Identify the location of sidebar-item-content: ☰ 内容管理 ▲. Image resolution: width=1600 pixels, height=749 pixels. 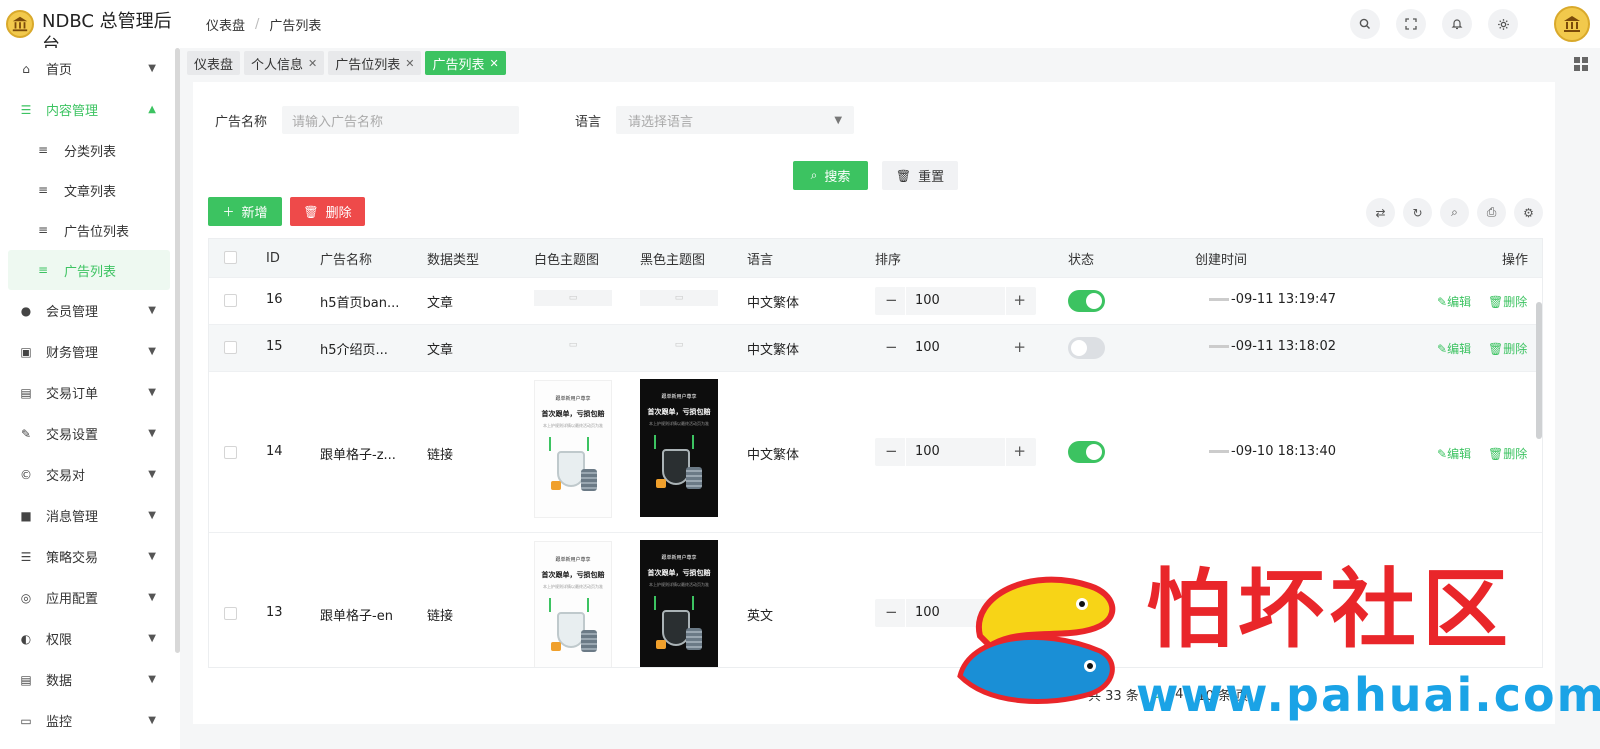
(90, 109).